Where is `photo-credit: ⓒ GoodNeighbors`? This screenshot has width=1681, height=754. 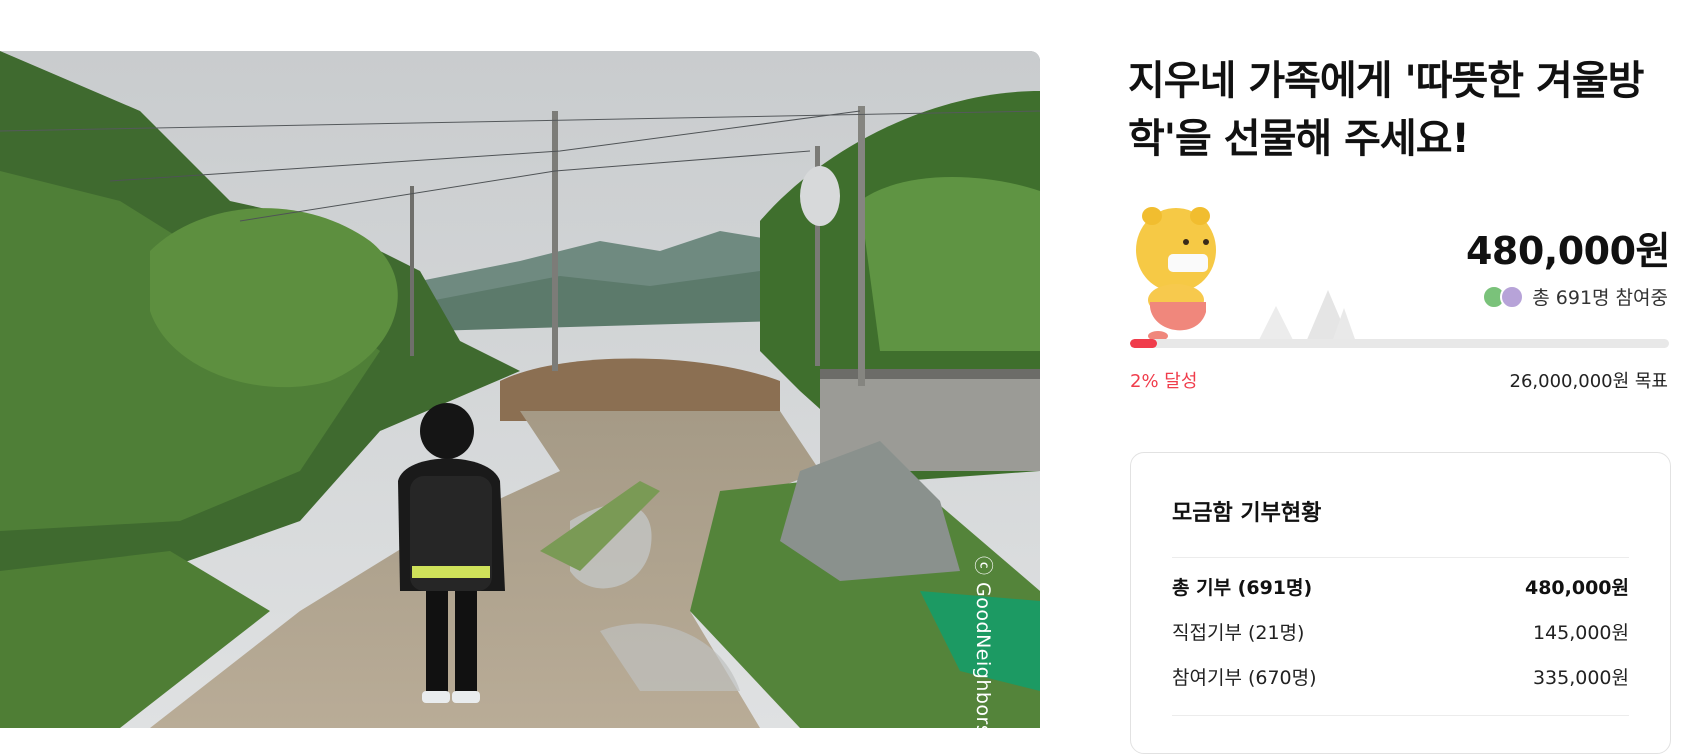
photo-credit: ⓒ GoodNeighbors is located at coordinates (983, 646).